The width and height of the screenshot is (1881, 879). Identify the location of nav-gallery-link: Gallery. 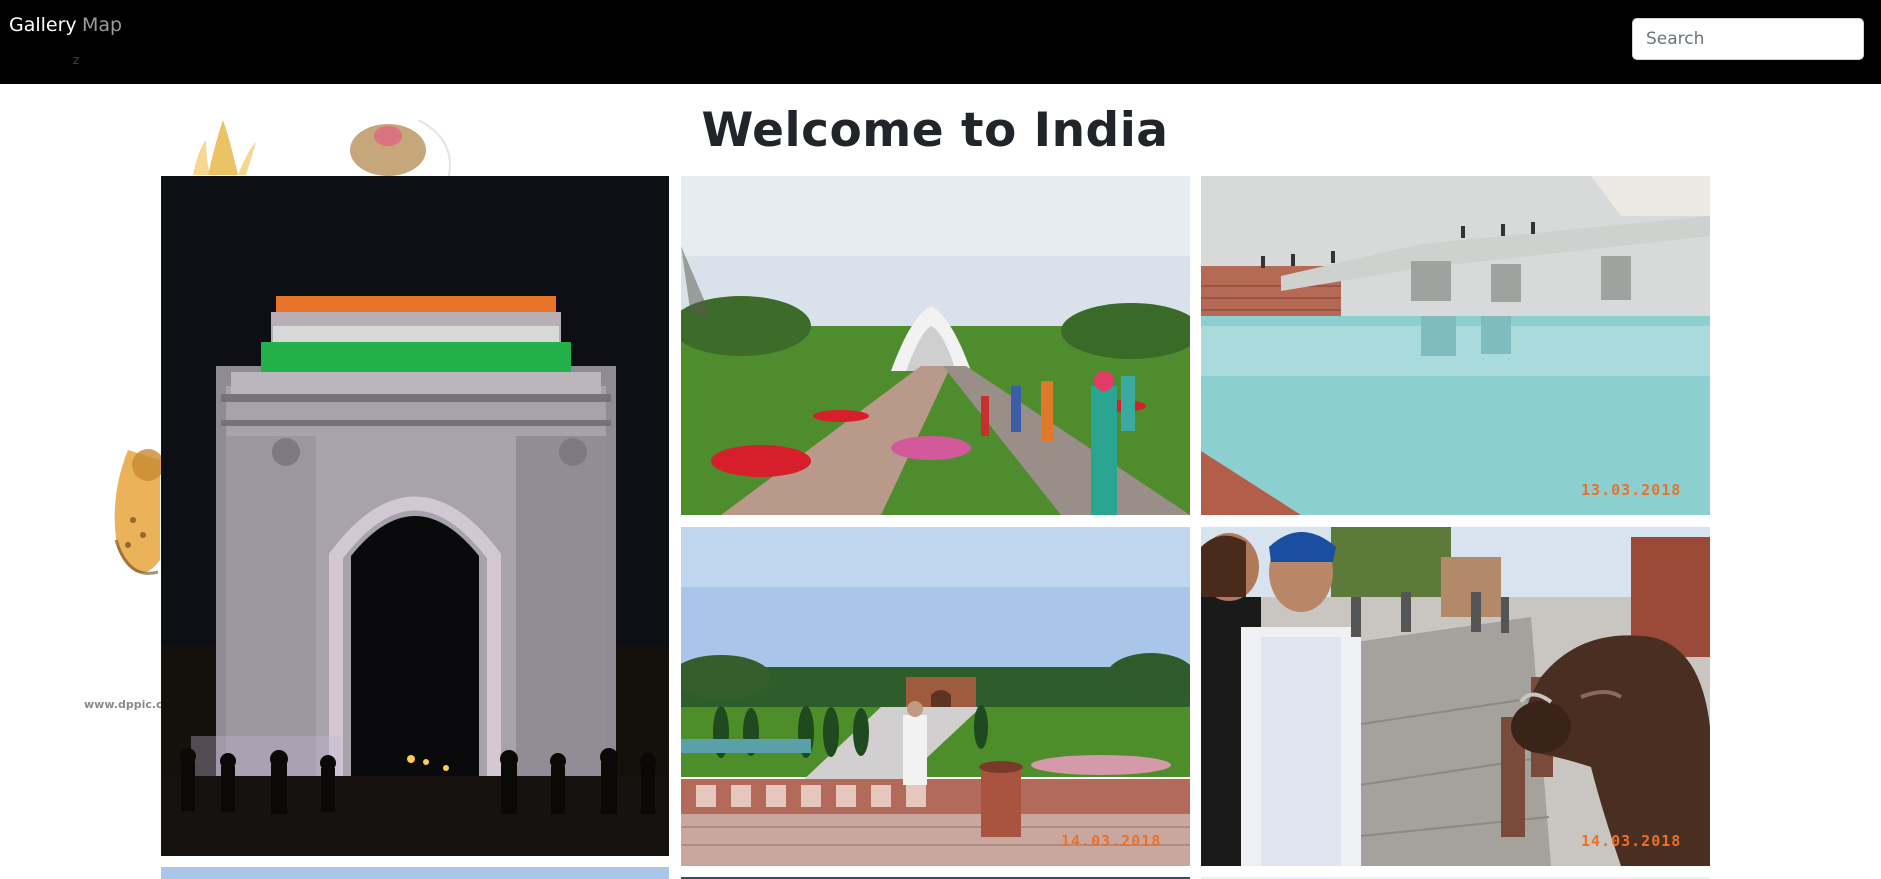
(43, 25).